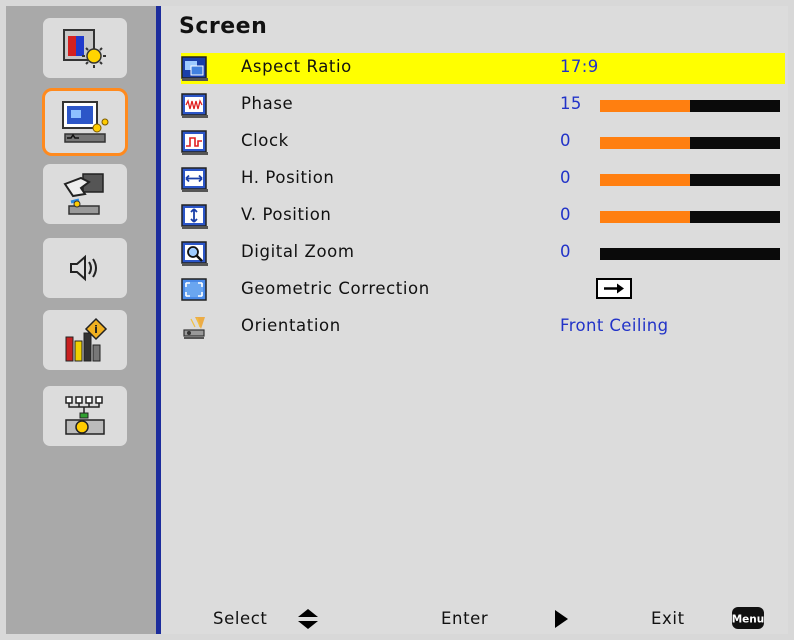 The image size is (794, 640). I want to click on geometric-correction-icon, so click(194, 289).